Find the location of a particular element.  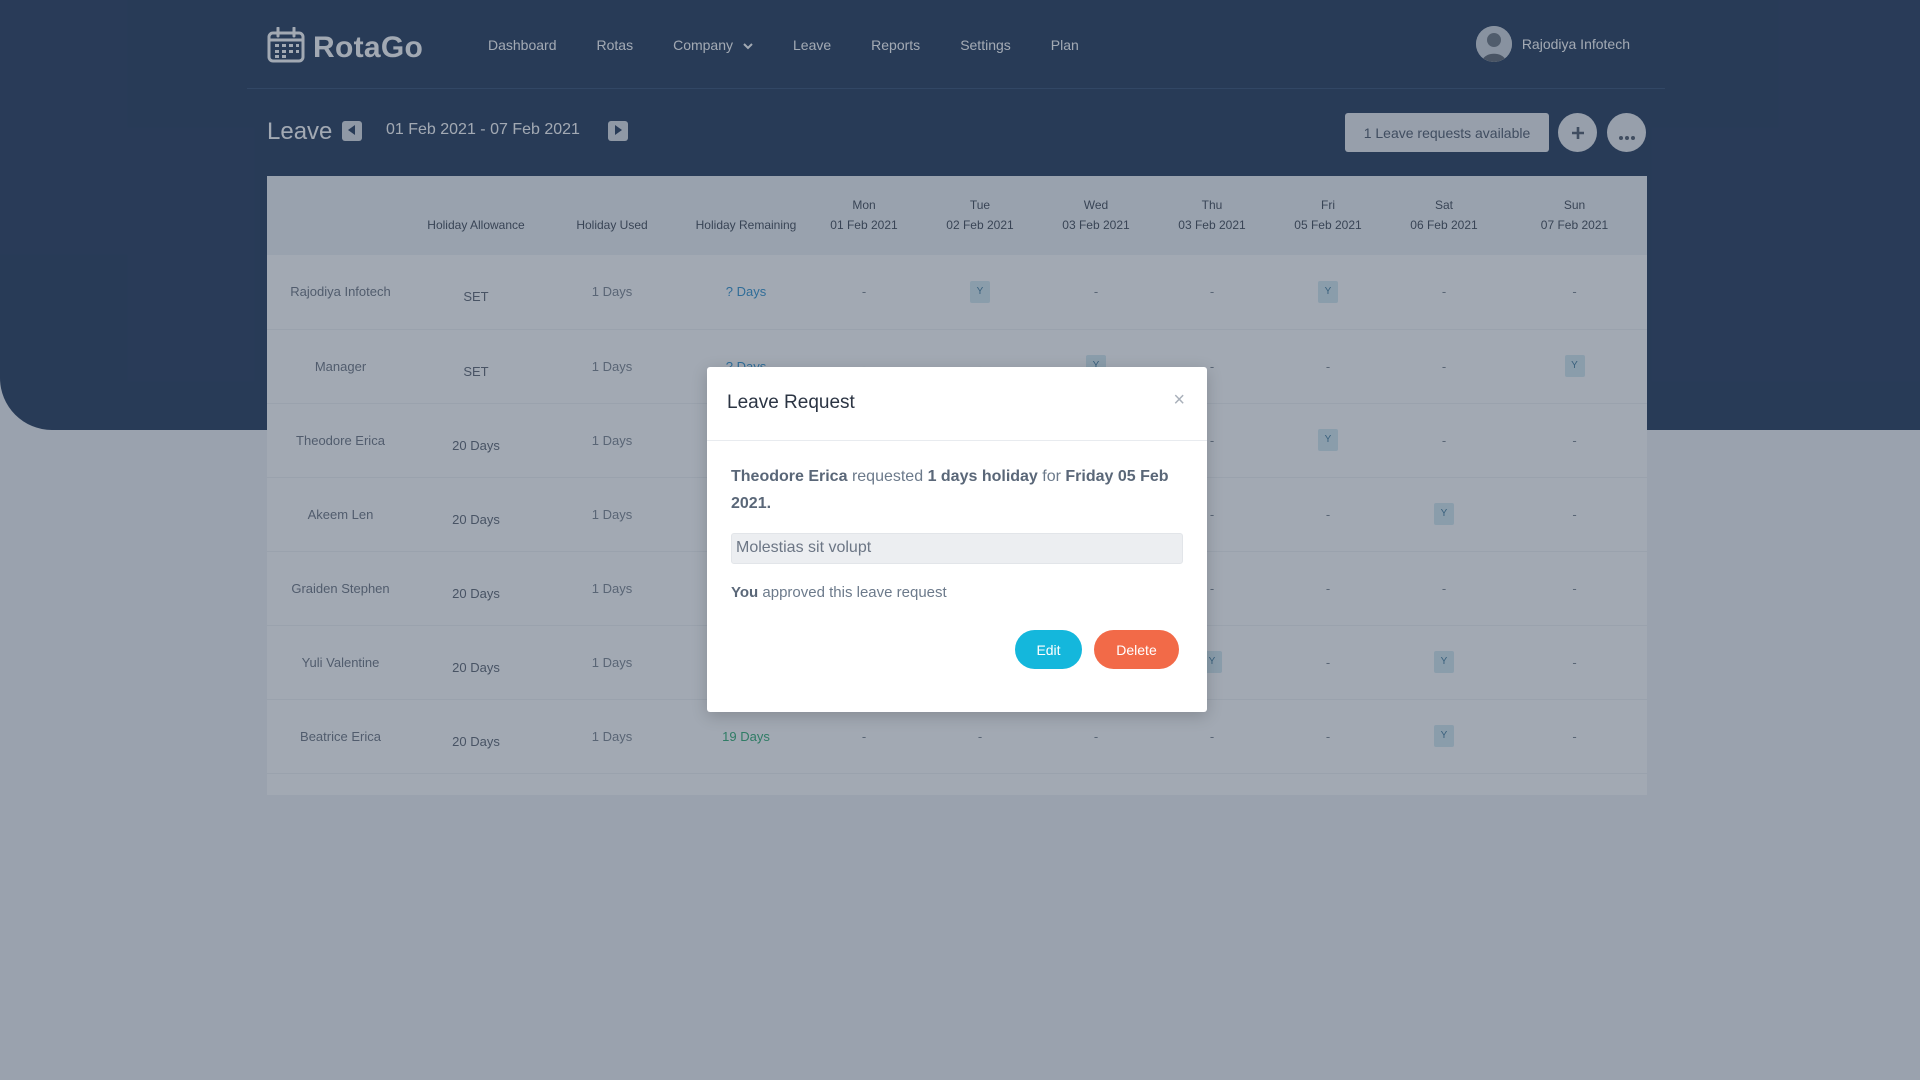

requester-name: Theodore Erica is located at coordinates (789, 476).